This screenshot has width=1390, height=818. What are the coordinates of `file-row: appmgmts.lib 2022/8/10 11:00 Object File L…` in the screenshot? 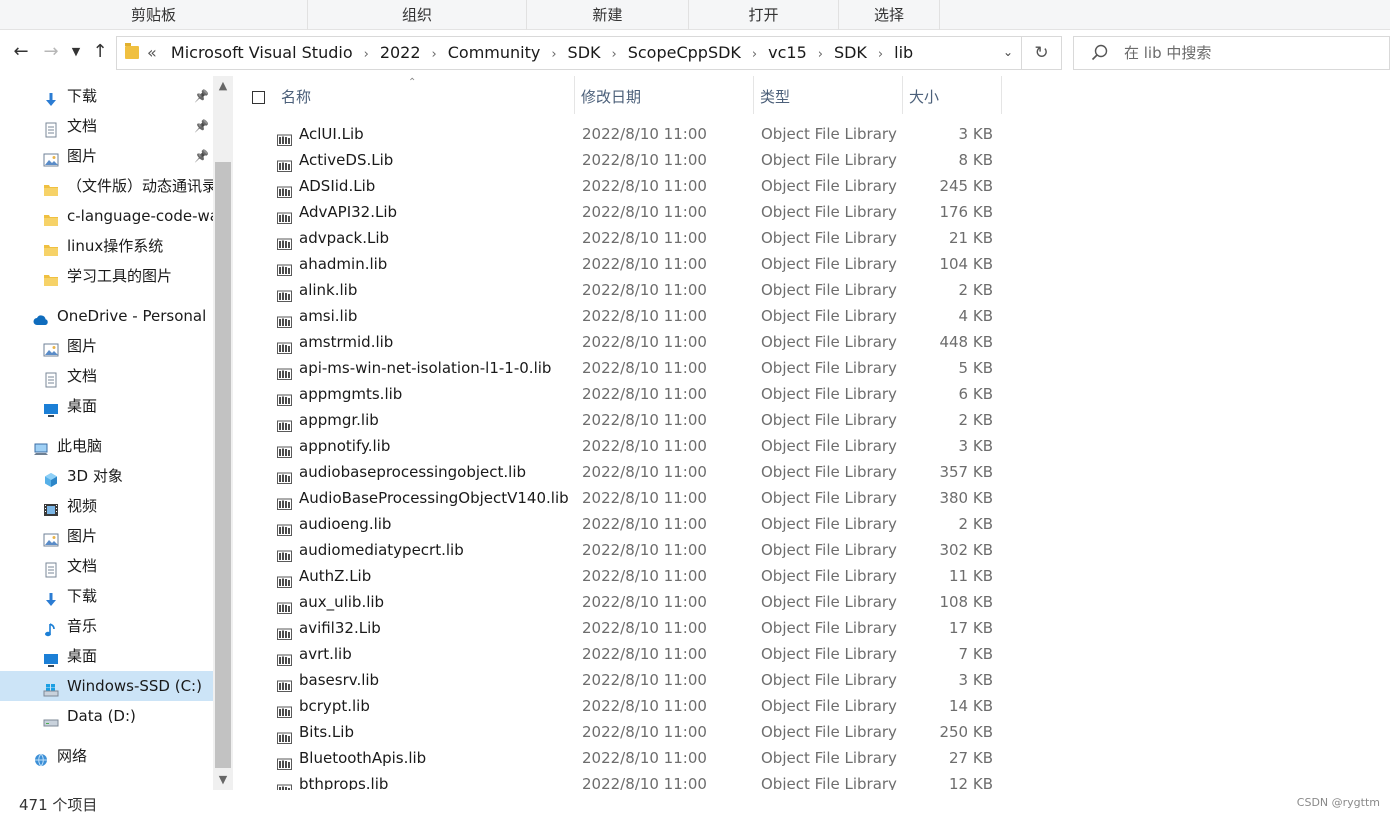 It's located at (812, 394).